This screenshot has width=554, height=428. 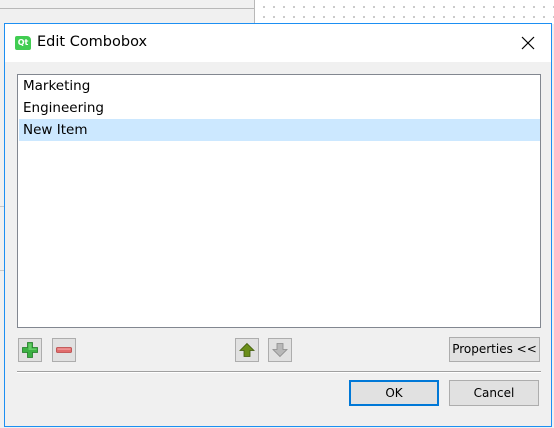 What do you see at coordinates (279, 108) in the screenshot?
I see `list-item: Engineering` at bounding box center [279, 108].